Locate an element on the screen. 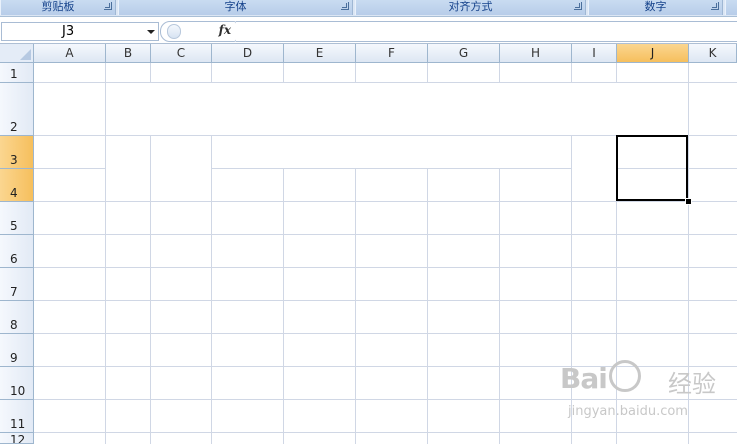 The height and width of the screenshot is (444, 737). row-number: 3 is located at coordinates (14, 160).